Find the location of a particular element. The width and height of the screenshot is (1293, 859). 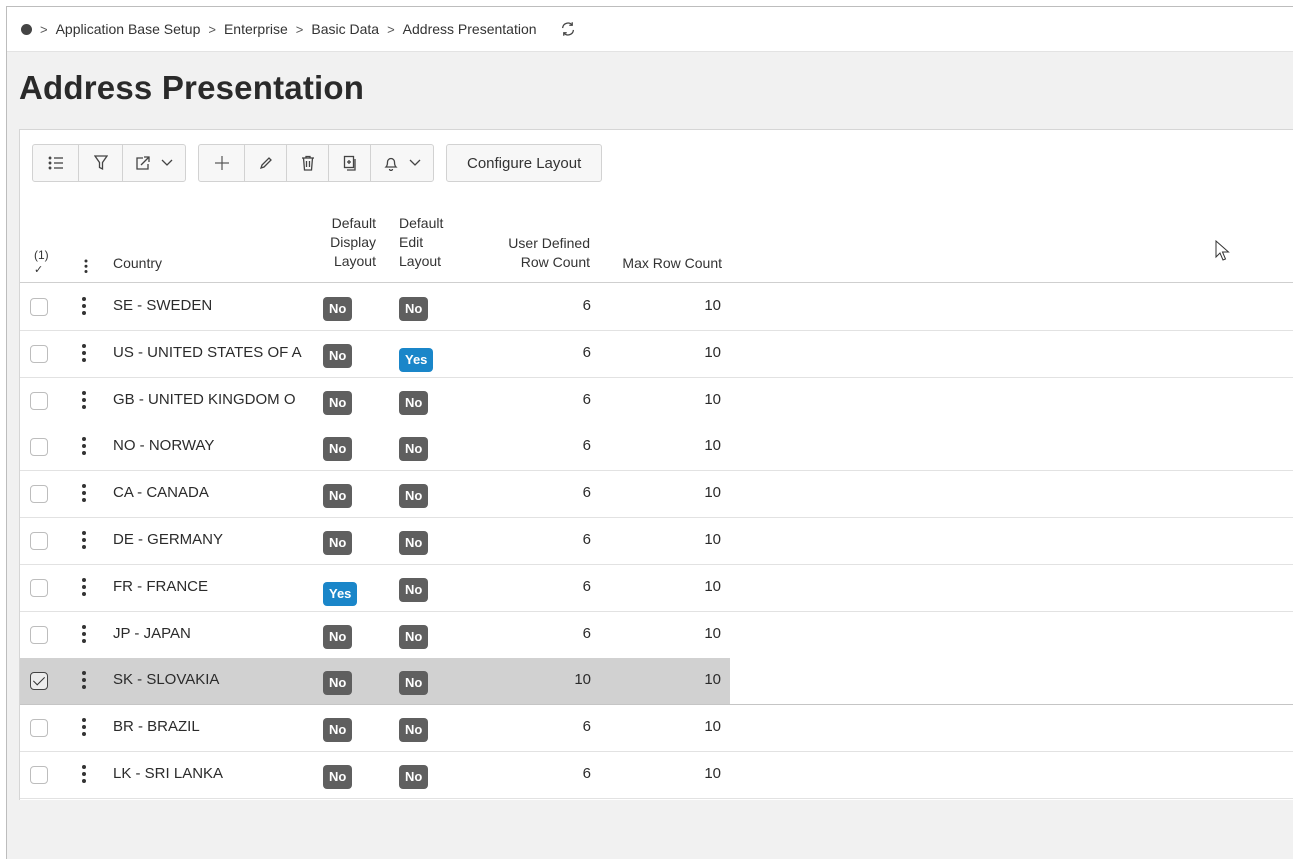

filter-button is located at coordinates (101, 163).